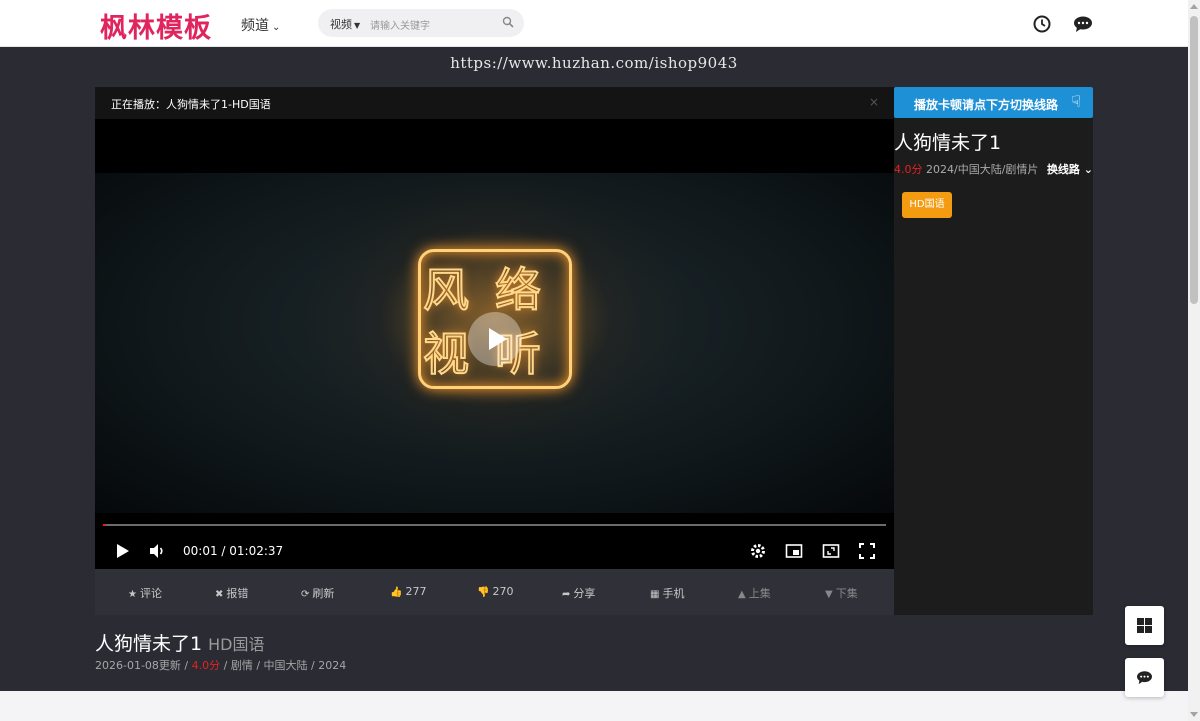  Describe the element at coordinates (400, 24) in the screenshot. I see `search-input: 请输入关键字` at that location.